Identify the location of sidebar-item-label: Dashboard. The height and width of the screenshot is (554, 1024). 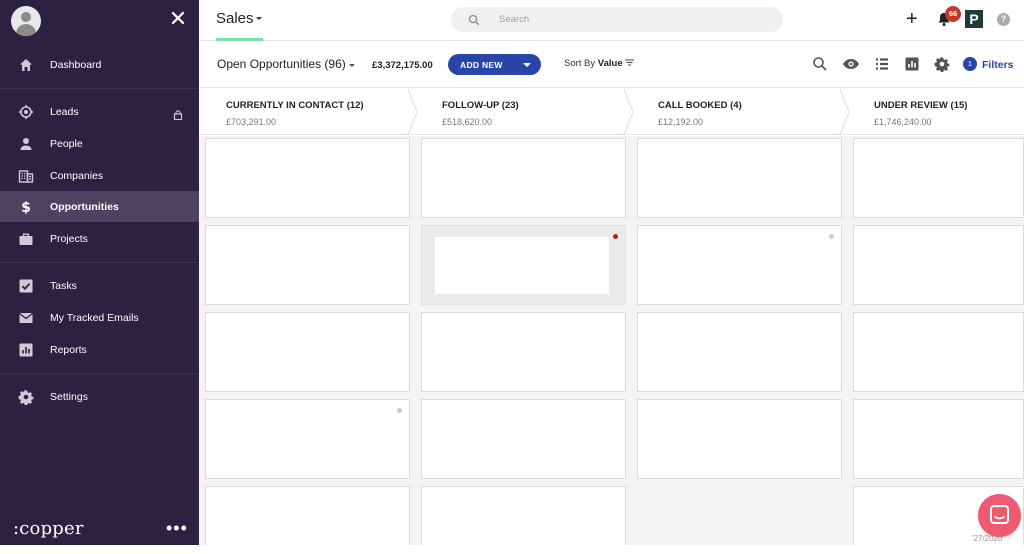
(76, 64).